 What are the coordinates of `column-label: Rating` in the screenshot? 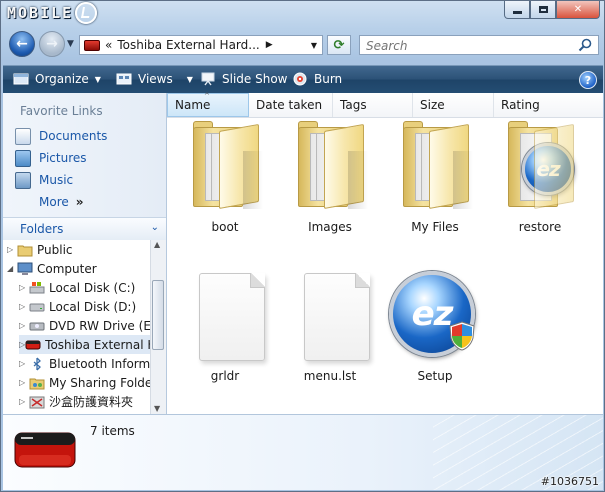 It's located at (520, 105).